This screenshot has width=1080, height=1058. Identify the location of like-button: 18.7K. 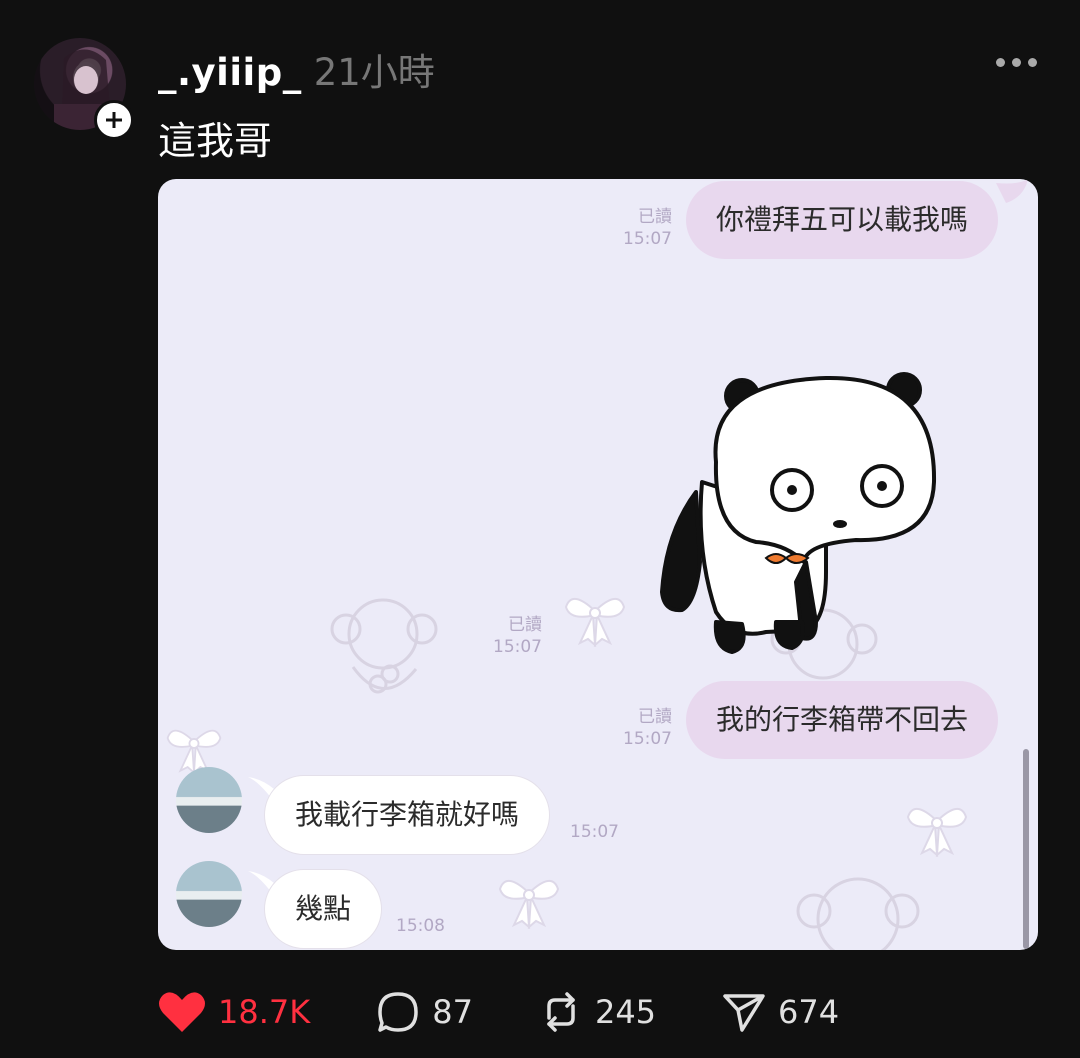
(234, 1012).